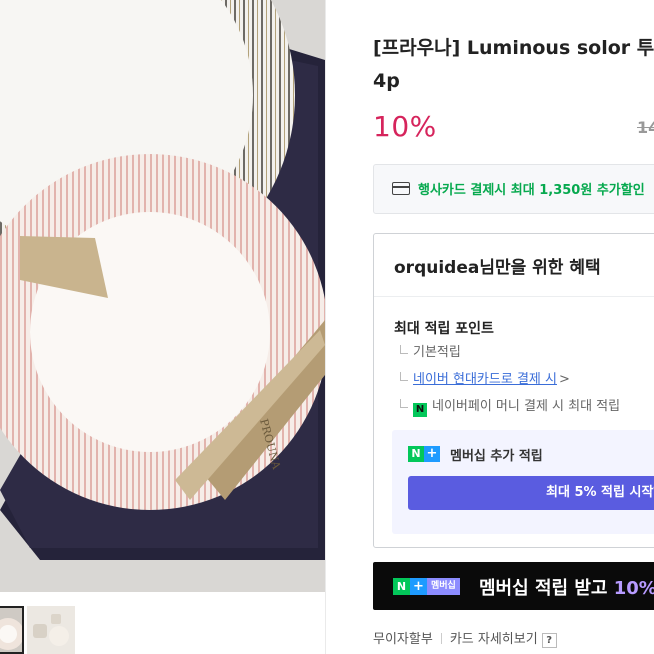 The height and width of the screenshot is (654, 654). I want to click on banner-text-main: 멤버십 적립 받고, so click(546, 588).